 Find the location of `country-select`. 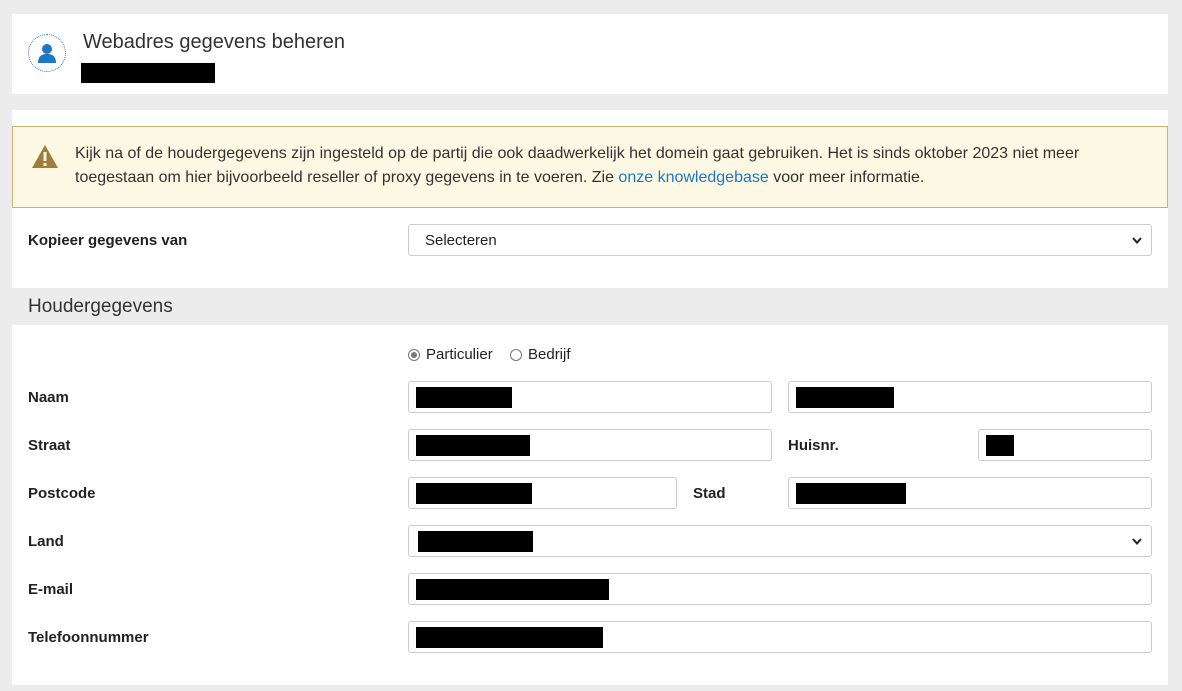

country-select is located at coordinates (780, 541).